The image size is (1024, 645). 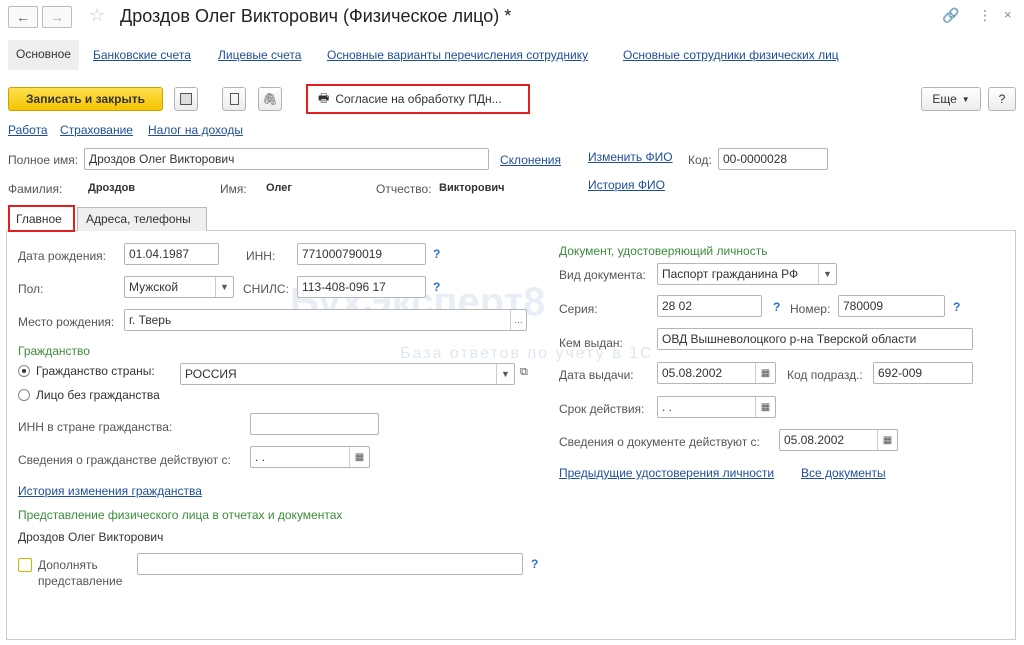 What do you see at coordinates (747, 274) in the screenshot?
I see `doc-type-select: Паспорт гражданина РФ ▼` at bounding box center [747, 274].